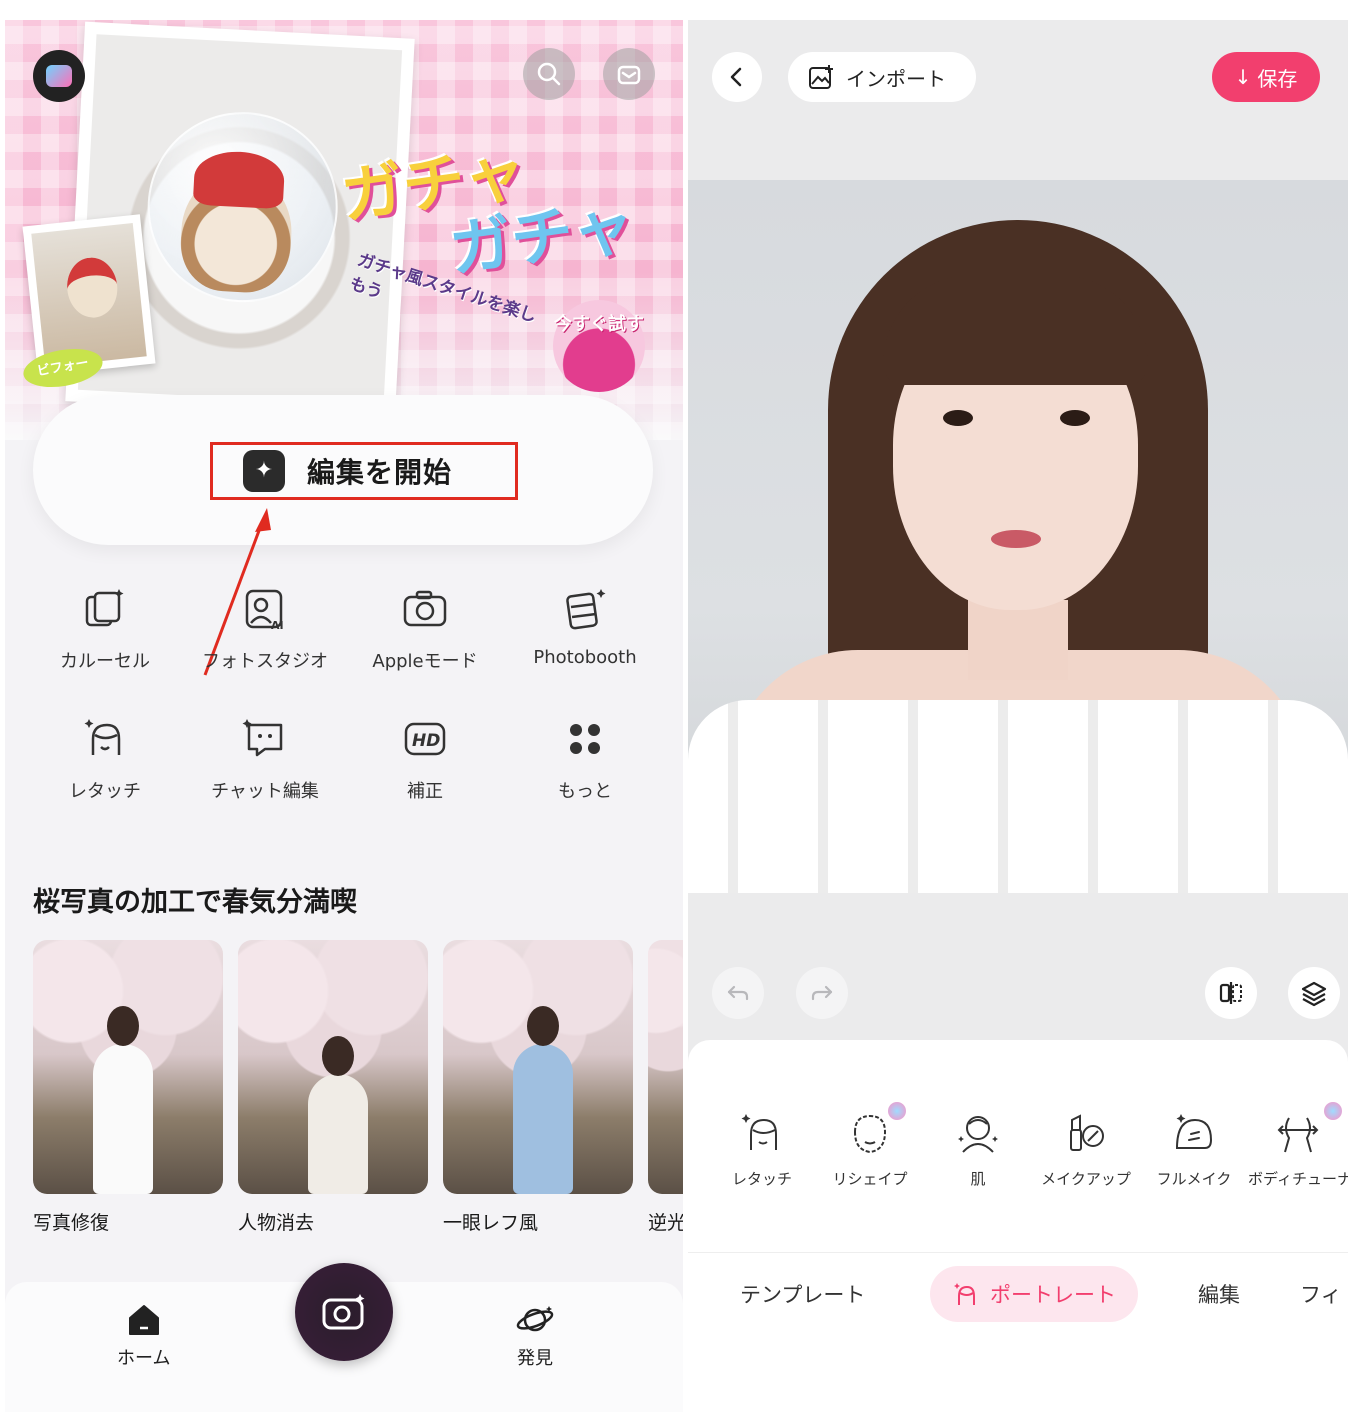 This screenshot has width=1350, height=1412. Describe the element at coordinates (1194, 1149) in the screenshot. I see `tool-full-makeup: フルメイク` at that location.